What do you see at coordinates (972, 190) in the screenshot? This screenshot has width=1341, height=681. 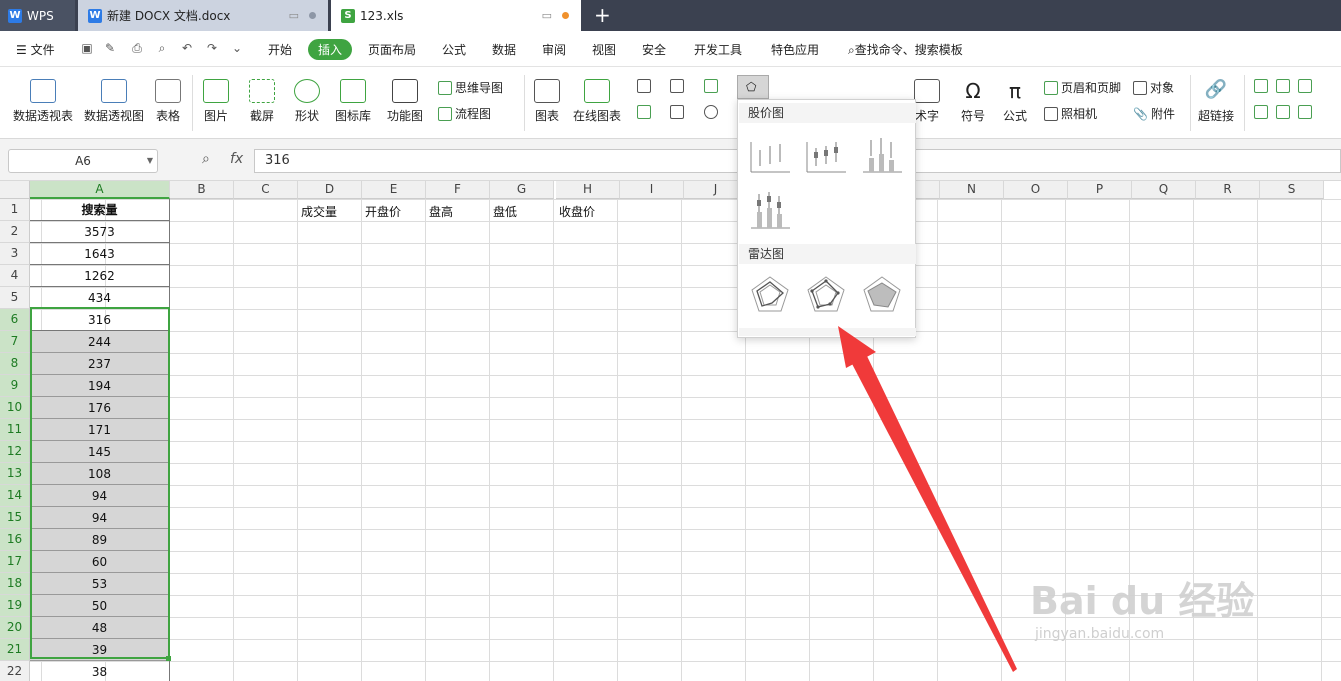 I see `column-header-N: N` at bounding box center [972, 190].